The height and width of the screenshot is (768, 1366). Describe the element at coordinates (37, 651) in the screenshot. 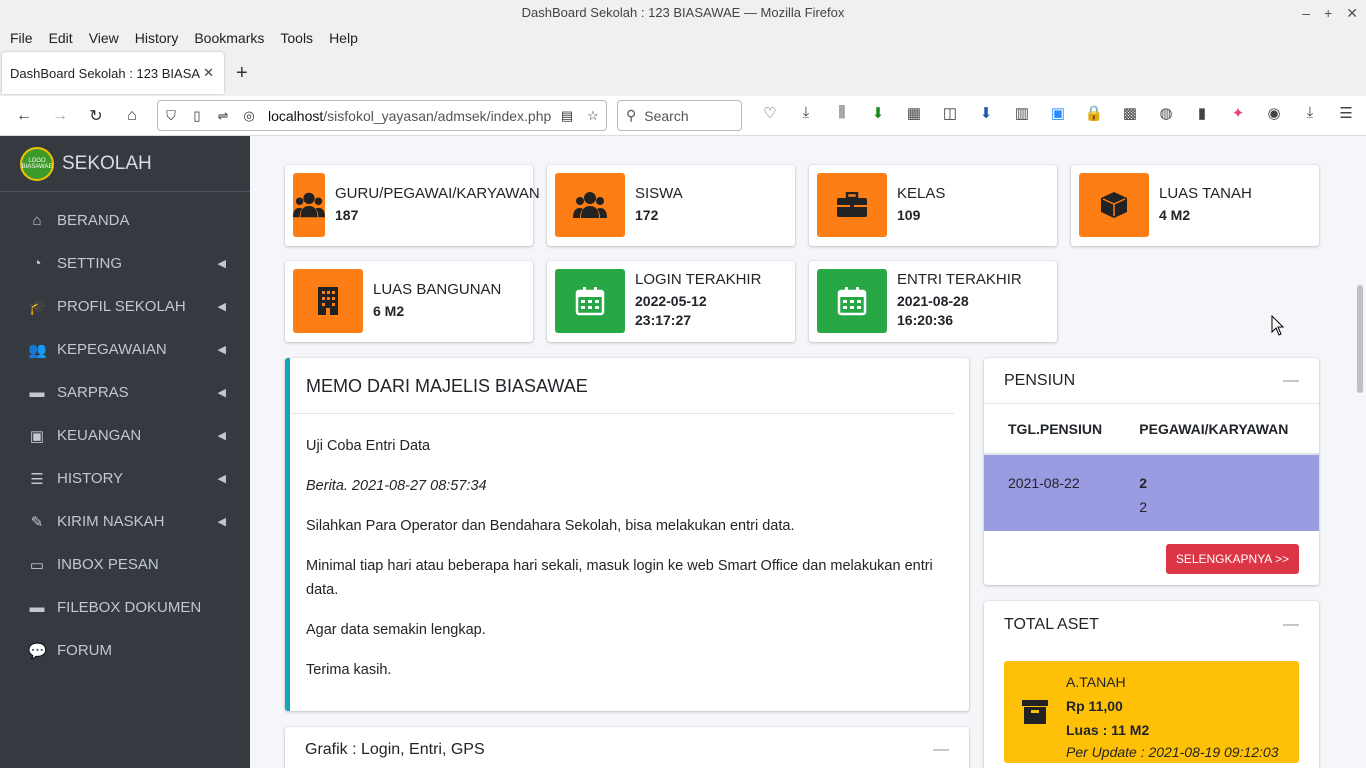

I see `comments-icon: 💬` at that location.